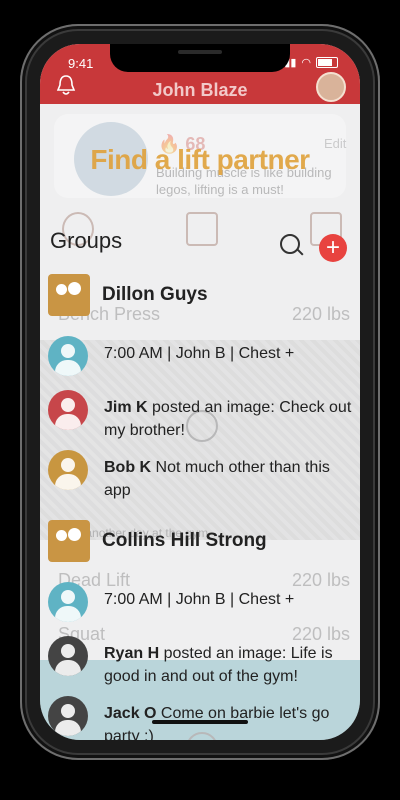 The height and width of the screenshot is (800, 400). I want to click on status-time: 9:41, so click(81, 63).